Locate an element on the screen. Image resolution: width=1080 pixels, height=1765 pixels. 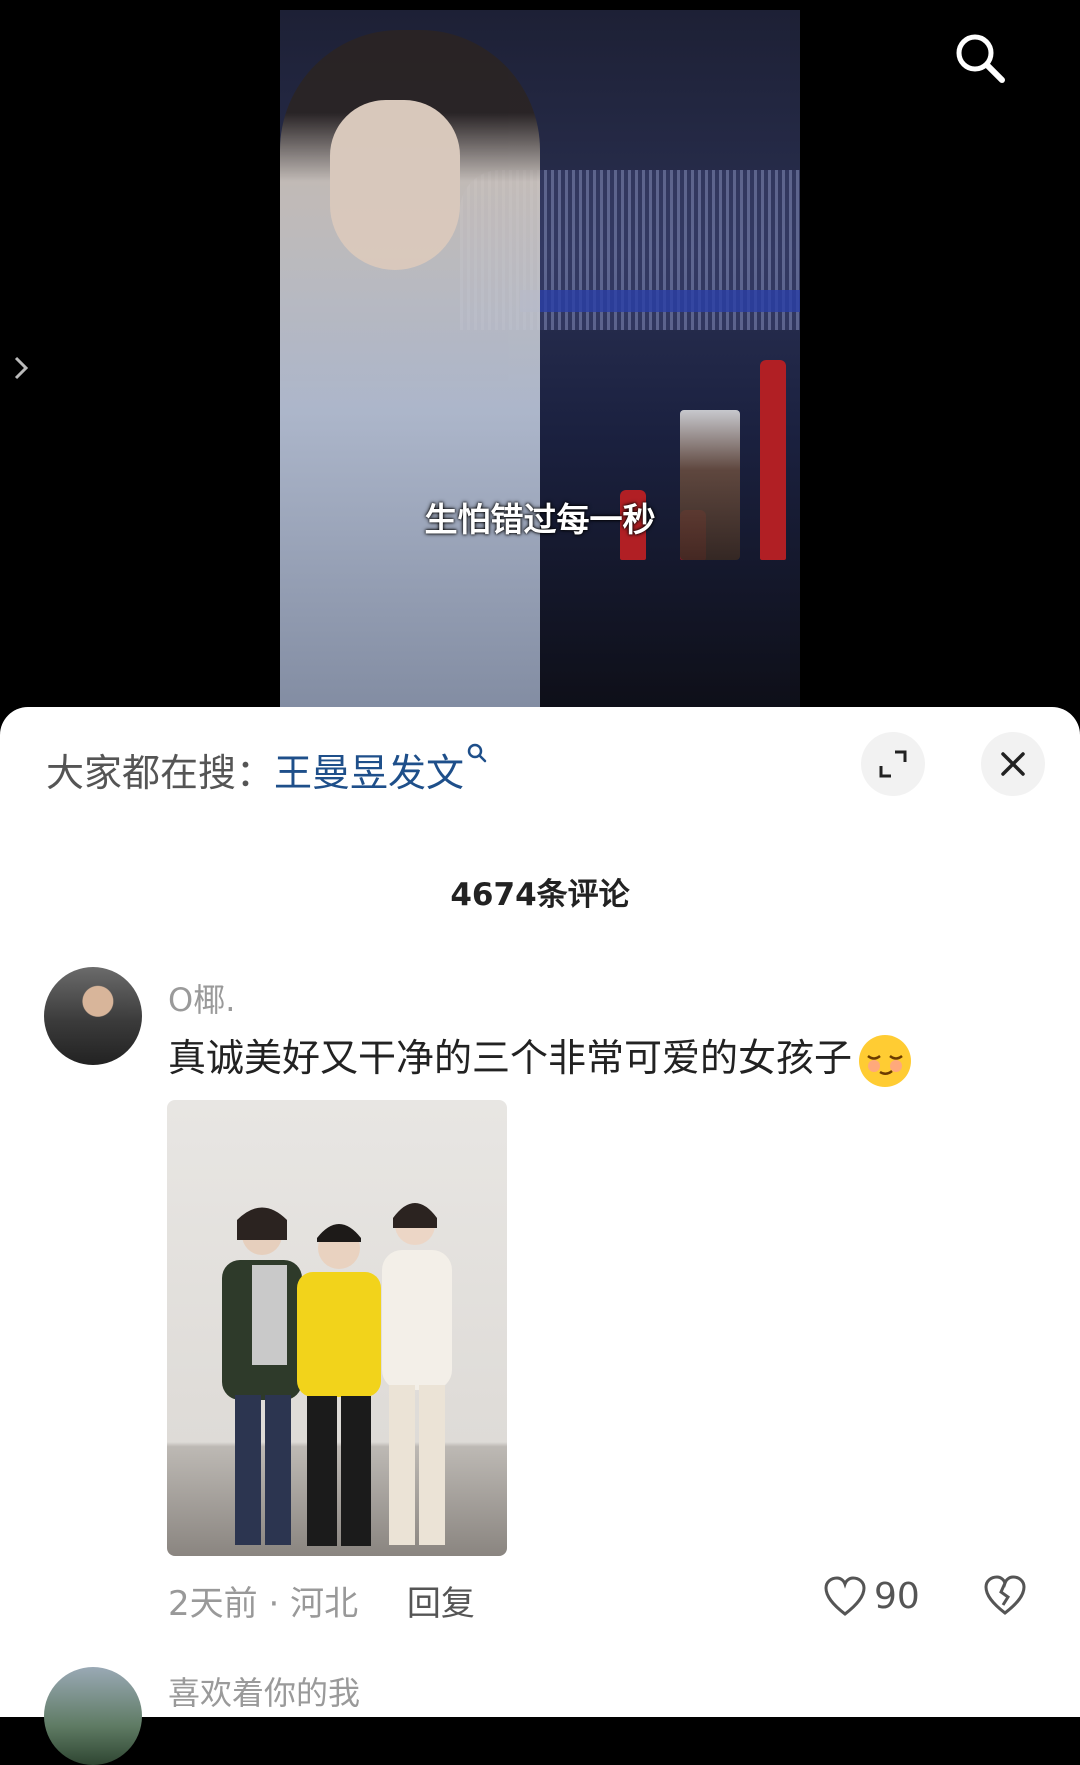
comment-username: 喜欢着你的我 is located at coordinates (264, 1691).